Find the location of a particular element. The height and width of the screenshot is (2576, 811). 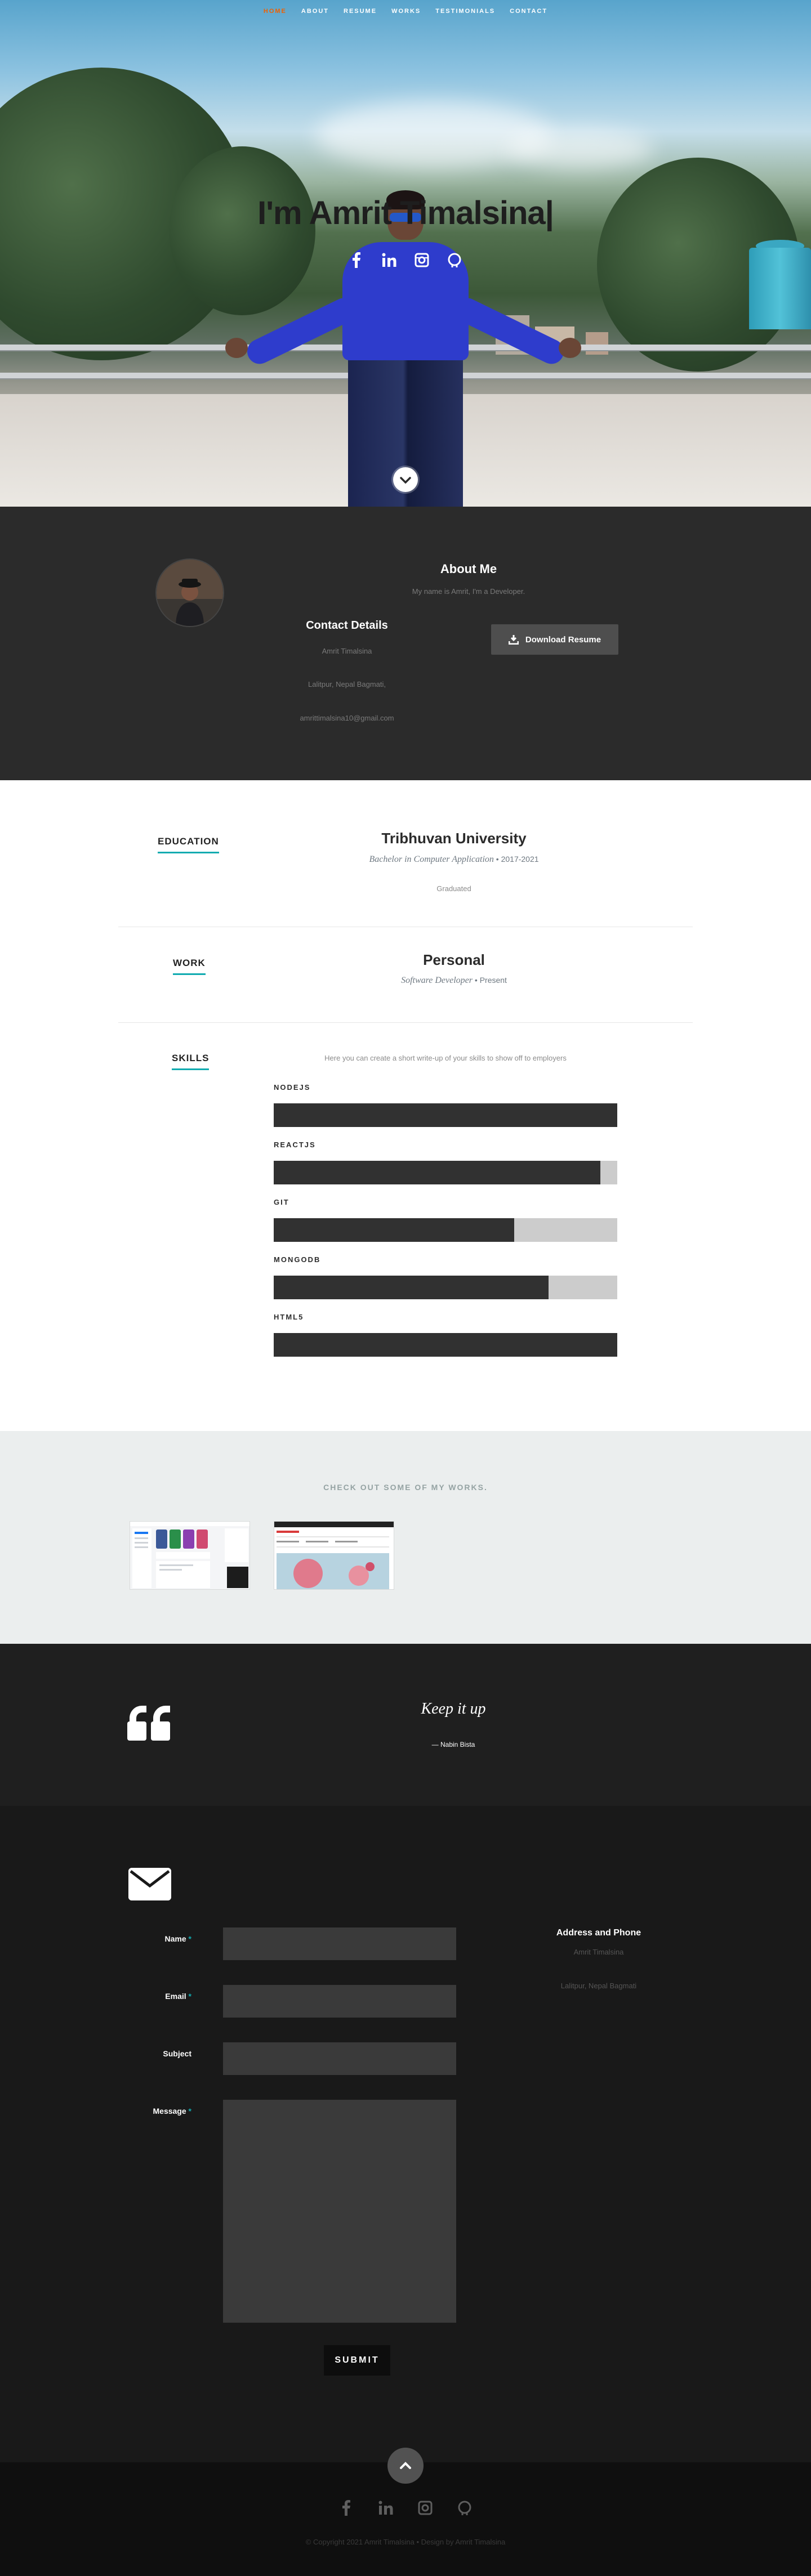

skill-name: MONGODB is located at coordinates (297, 1259).